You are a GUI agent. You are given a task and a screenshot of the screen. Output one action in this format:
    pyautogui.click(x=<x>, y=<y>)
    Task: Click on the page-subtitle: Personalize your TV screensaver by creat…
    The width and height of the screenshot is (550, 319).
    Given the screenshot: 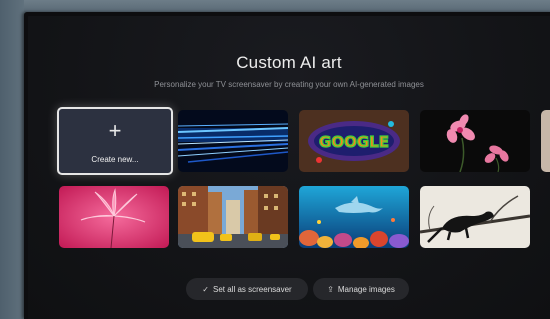 What is the action you would take?
    pyautogui.click(x=289, y=84)
    